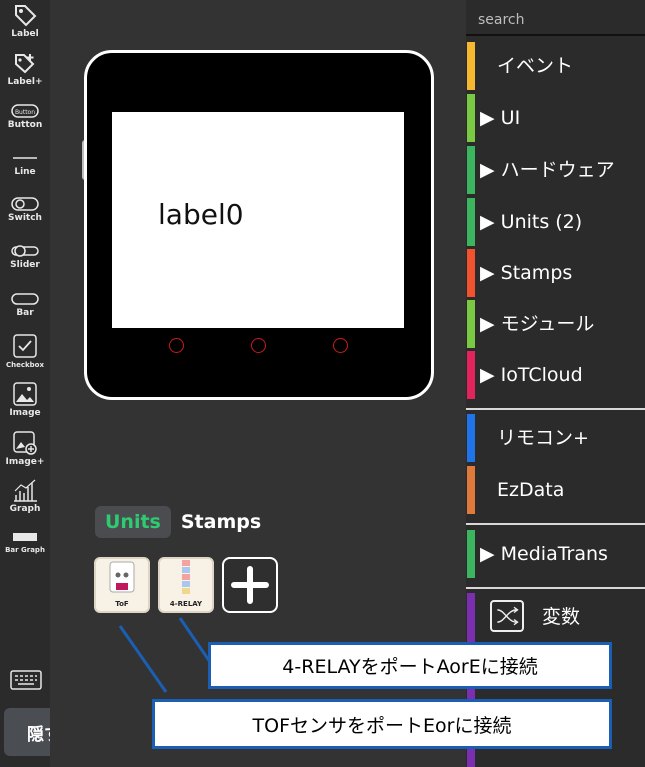  I want to click on checkbox-icon, so click(25, 346).